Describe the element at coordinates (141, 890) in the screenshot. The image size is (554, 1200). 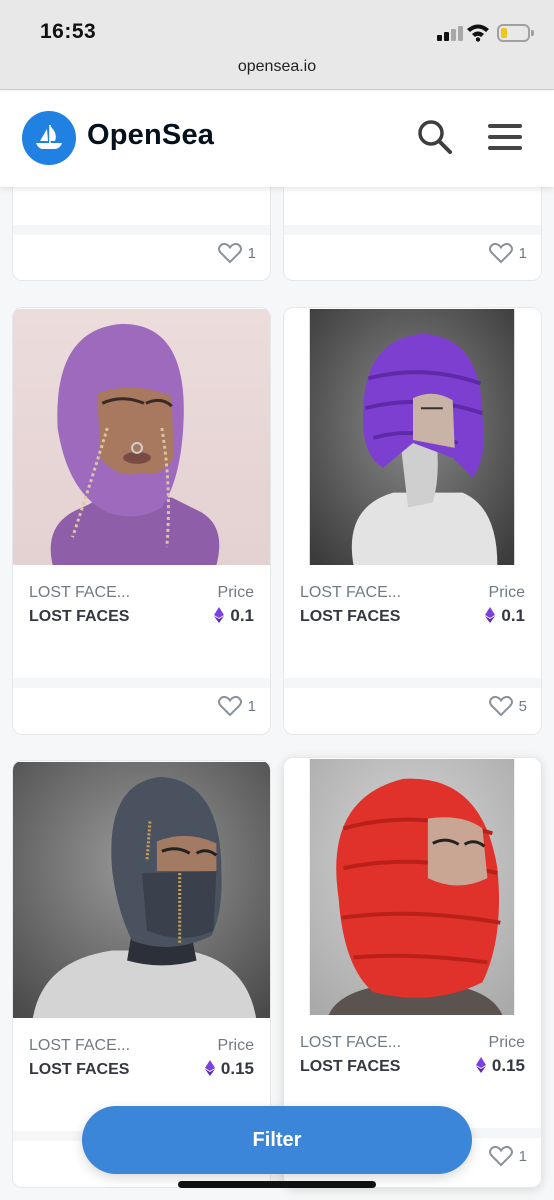
I see `nft-image-grey-zip-mask` at that location.